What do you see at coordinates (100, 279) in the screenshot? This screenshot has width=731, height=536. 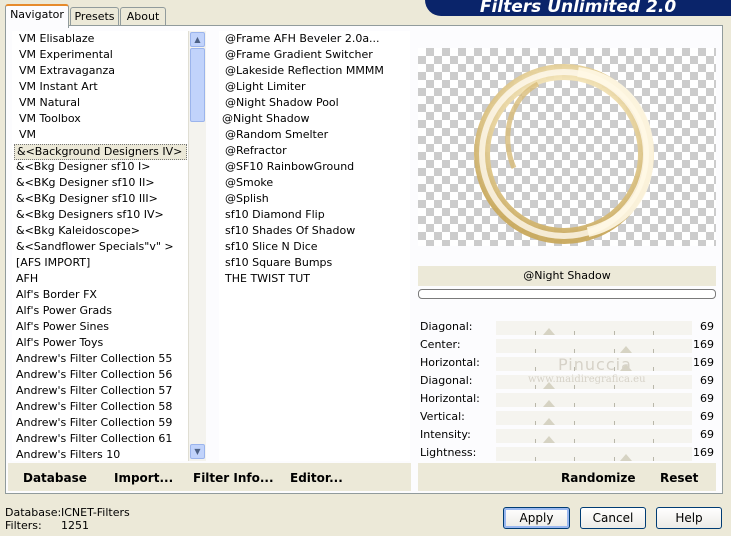 I see `category-item: AFH` at bounding box center [100, 279].